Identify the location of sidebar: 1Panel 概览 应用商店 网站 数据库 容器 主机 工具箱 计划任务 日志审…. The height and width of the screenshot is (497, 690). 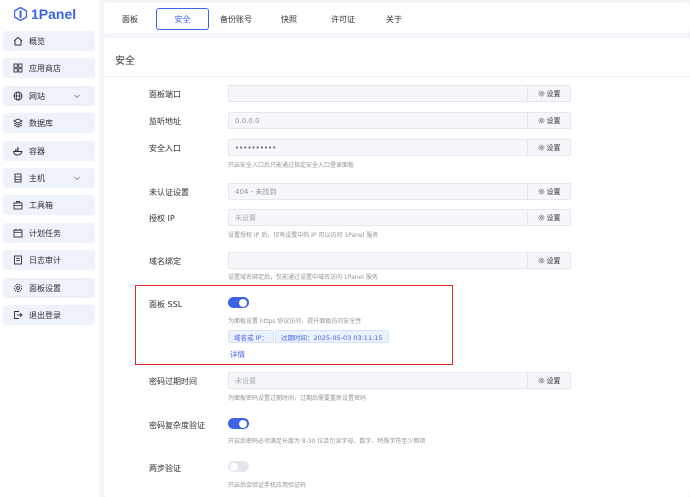
(49, 248).